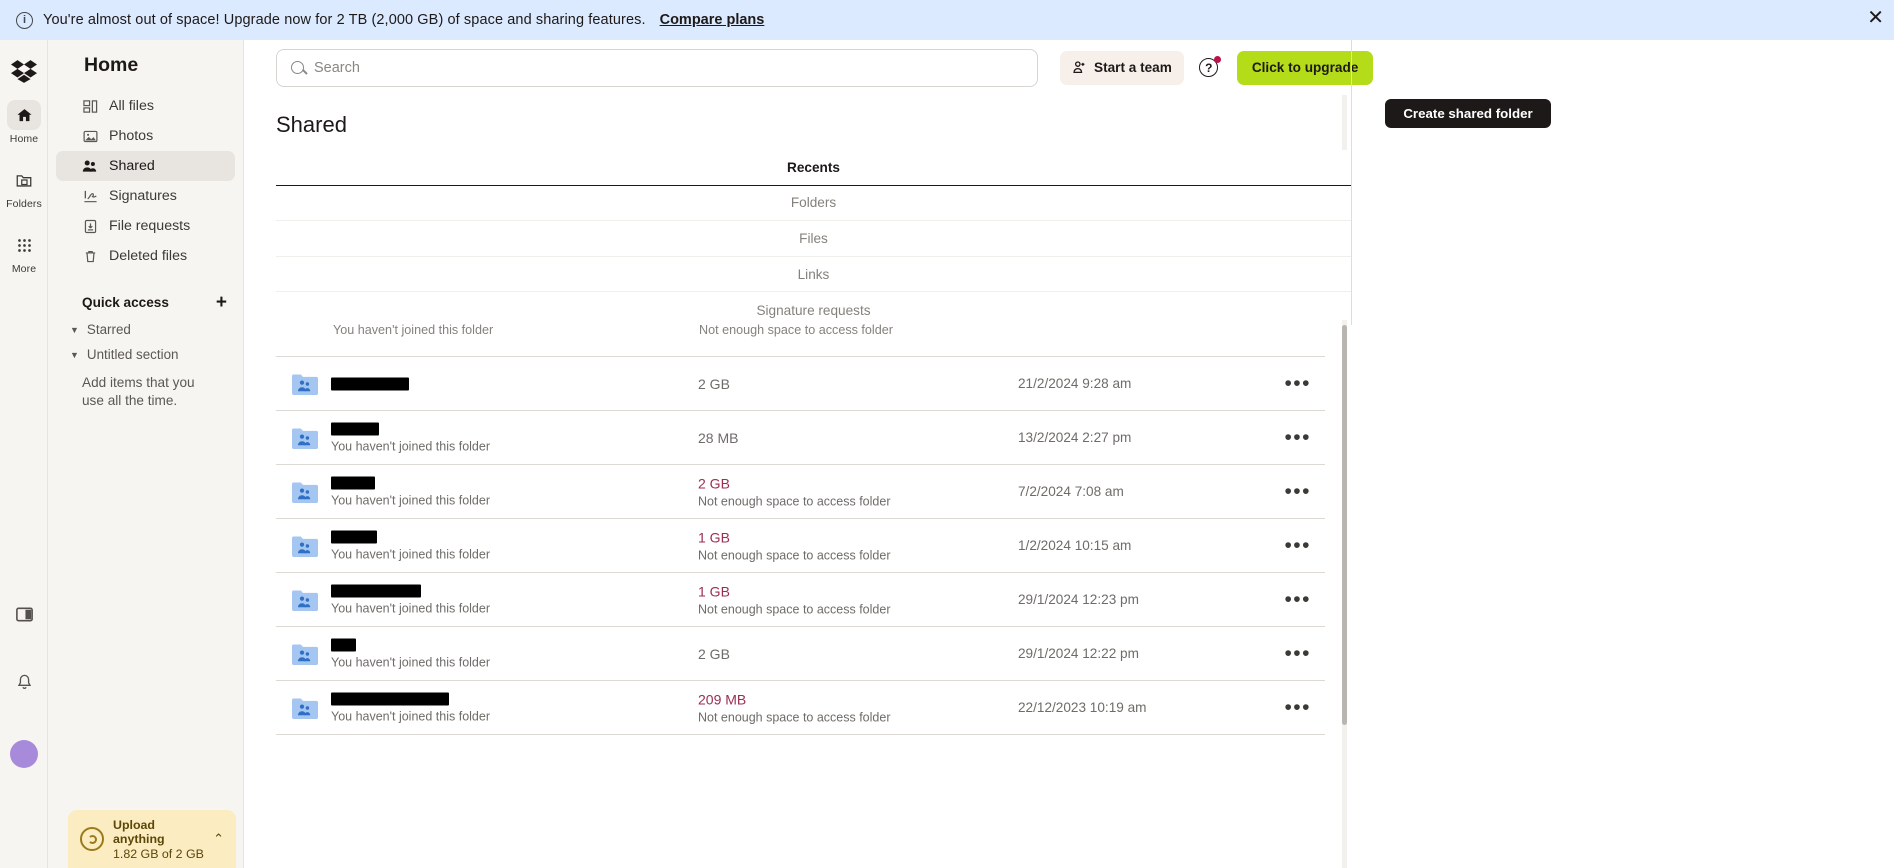 The height and width of the screenshot is (868, 1894). Describe the element at coordinates (24, 454) in the screenshot. I see `icon-rail: Home Folders More` at that location.